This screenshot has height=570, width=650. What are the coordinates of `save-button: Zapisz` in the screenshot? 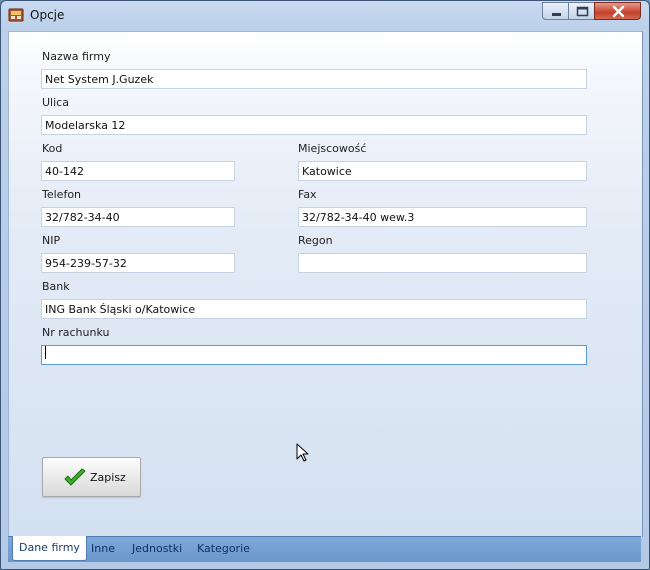 It's located at (91, 477).